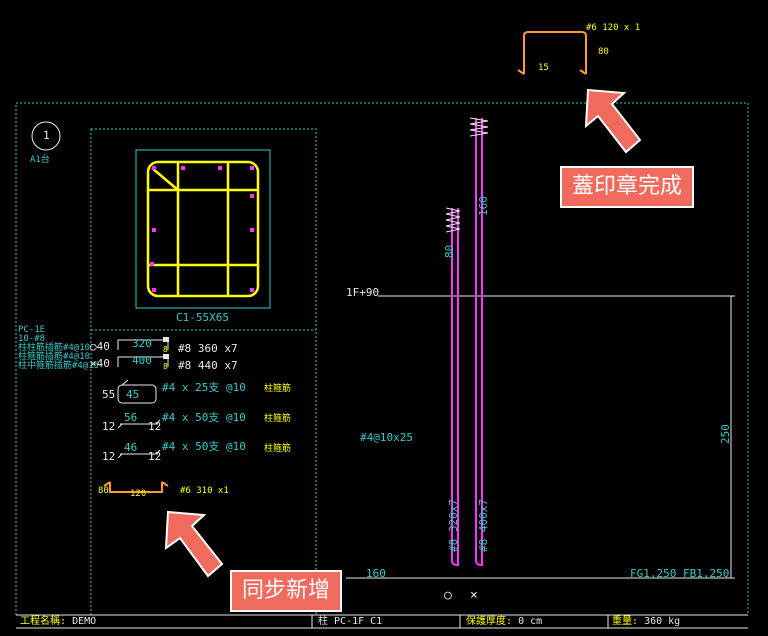 The image size is (768, 636). What do you see at coordinates (625, 621) in the screenshot?
I see `weight-label: 重量:` at bounding box center [625, 621].